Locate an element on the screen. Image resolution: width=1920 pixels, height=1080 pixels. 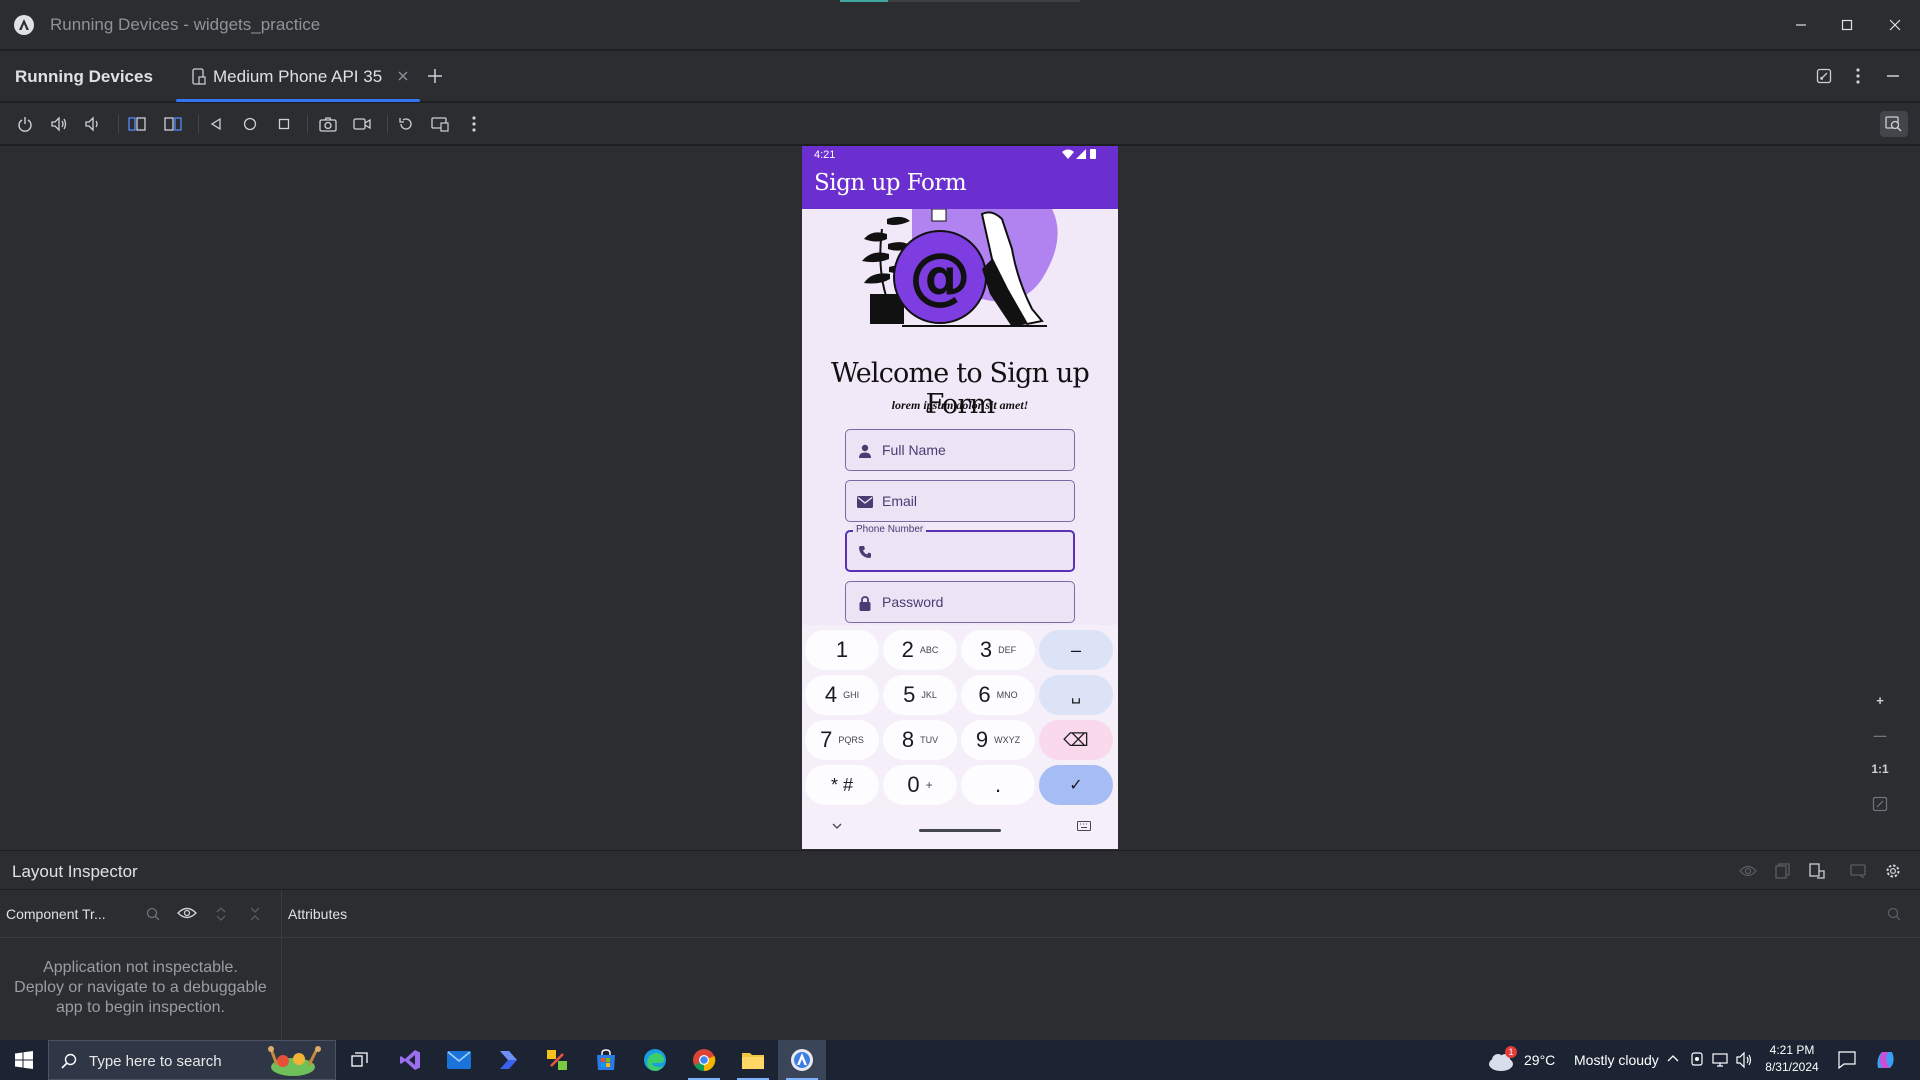
tree-export-icon is located at coordinates (1817, 871).